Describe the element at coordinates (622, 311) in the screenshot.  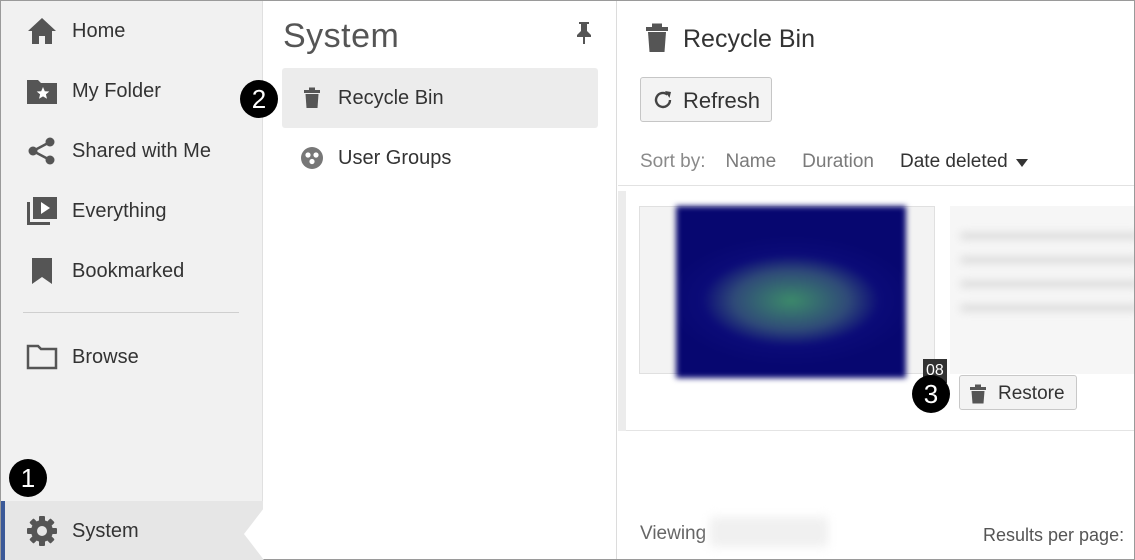
I see `grid-edge` at that location.